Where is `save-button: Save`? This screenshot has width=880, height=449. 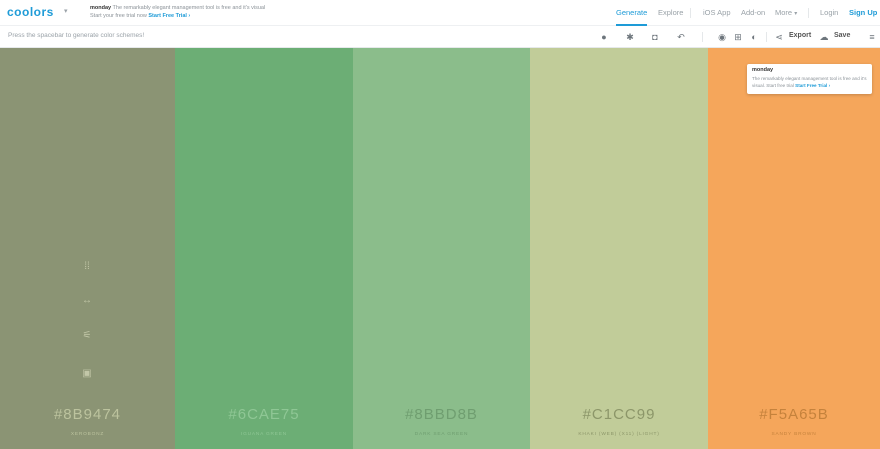
save-button: Save is located at coordinates (842, 35).